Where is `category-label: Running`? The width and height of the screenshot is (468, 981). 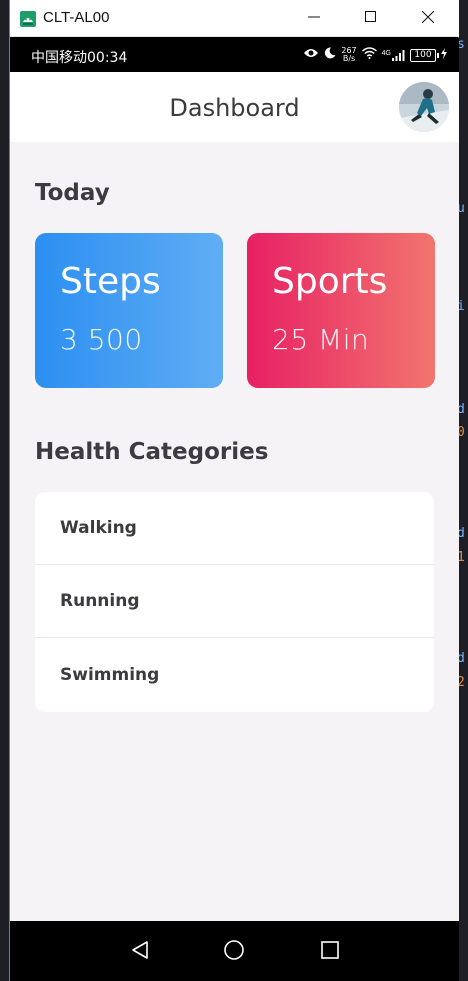
category-label: Running is located at coordinates (100, 601).